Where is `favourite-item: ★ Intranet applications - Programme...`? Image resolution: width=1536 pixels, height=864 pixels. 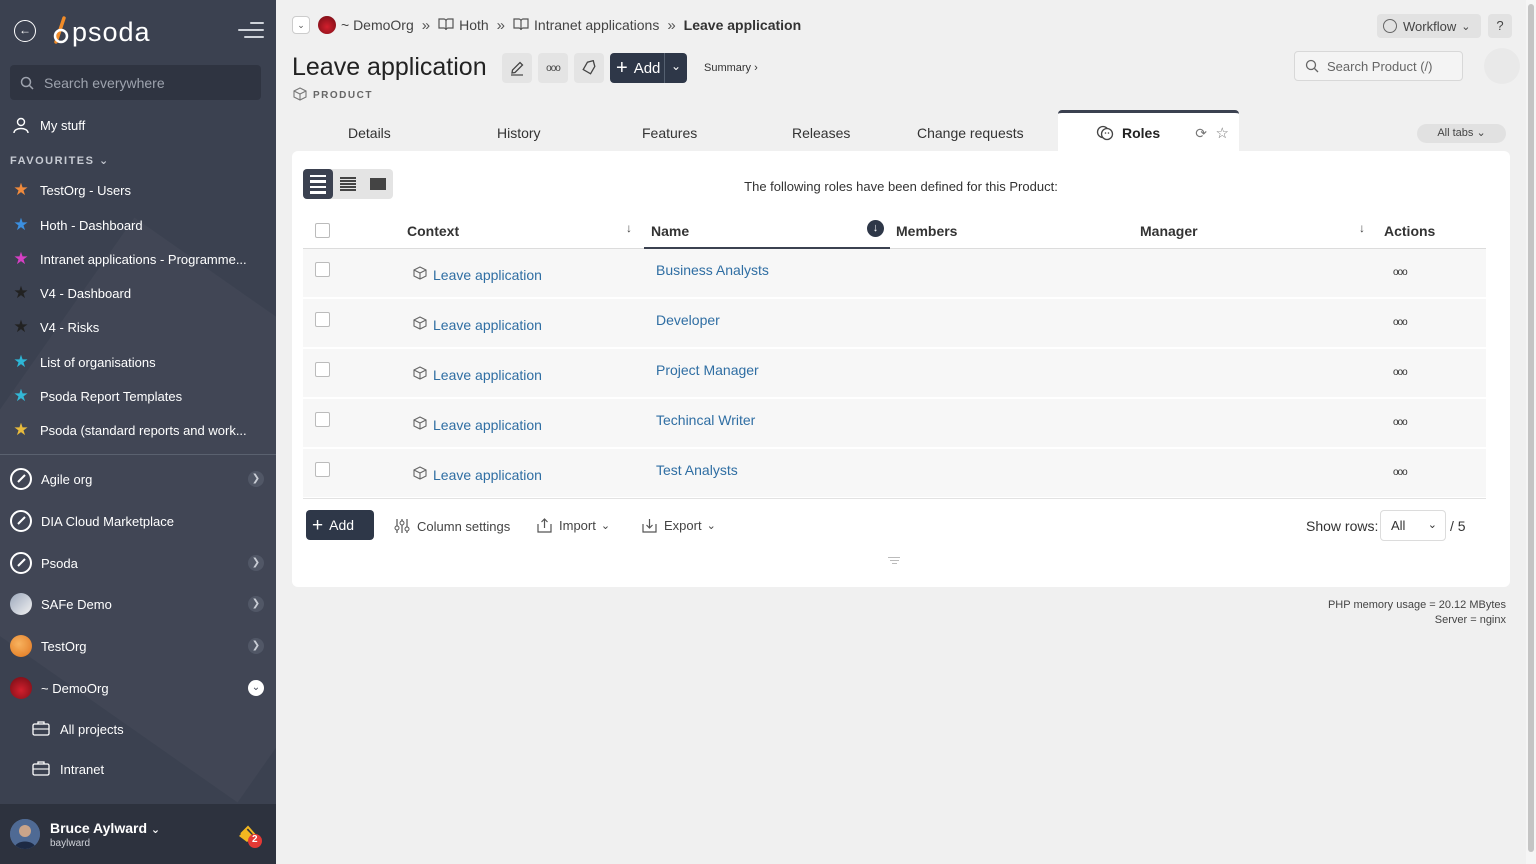
favourite-item: ★ Intranet applications - Programme... is located at coordinates (138, 259).